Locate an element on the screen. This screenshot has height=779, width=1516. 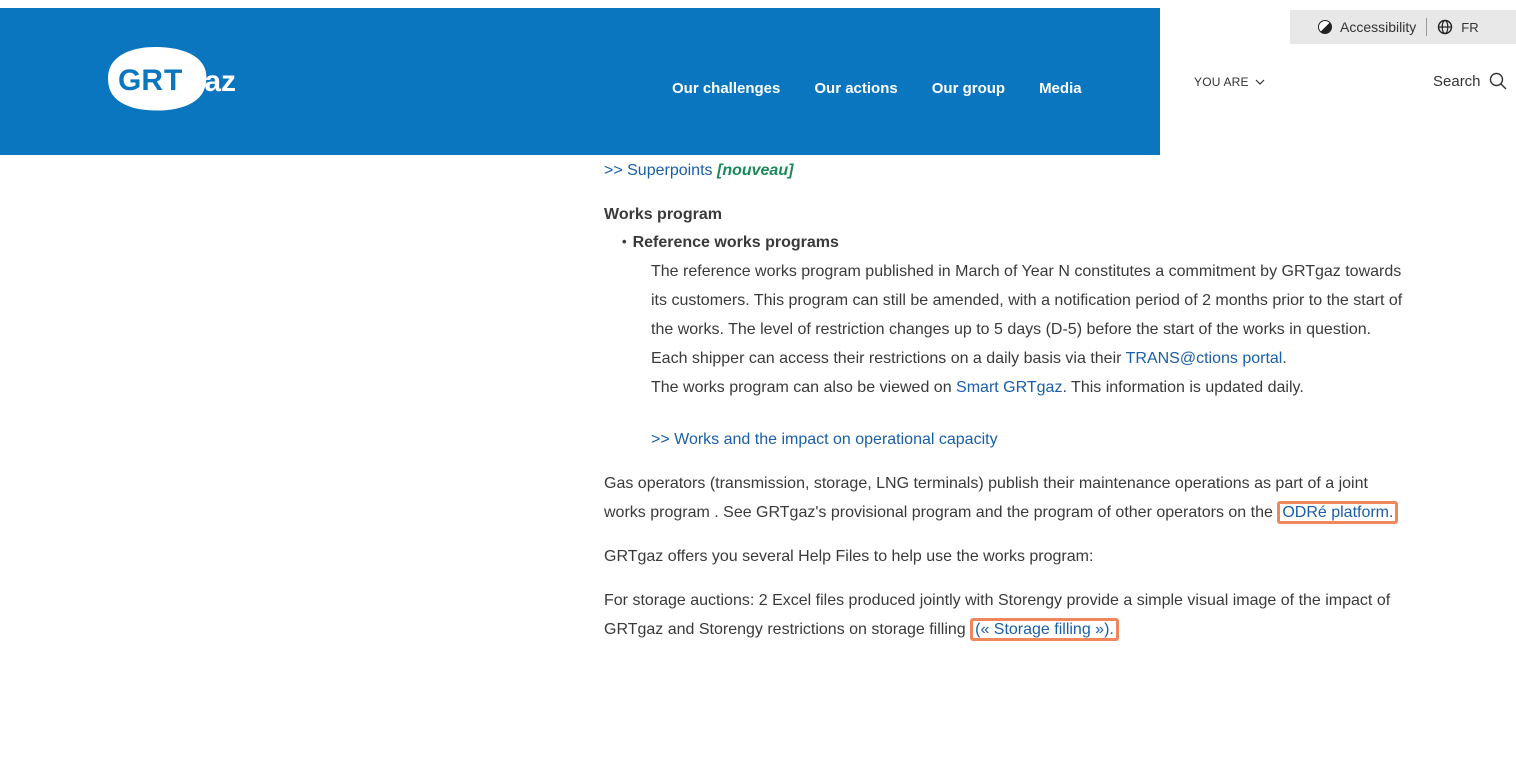
transactions-text-end: . is located at coordinates (1284, 358).